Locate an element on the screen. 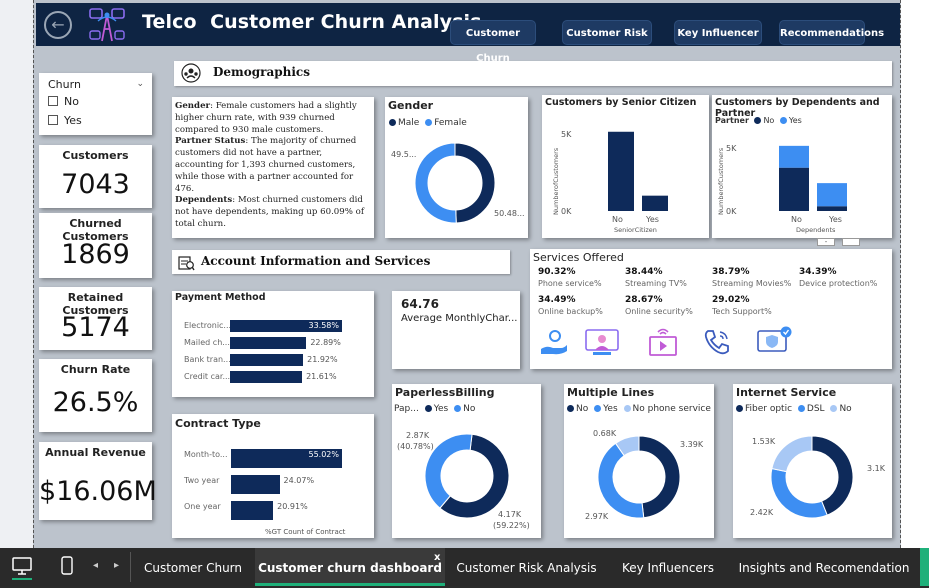 This screenshot has width=929, height=588. checkbox-no is located at coordinates (53, 101).